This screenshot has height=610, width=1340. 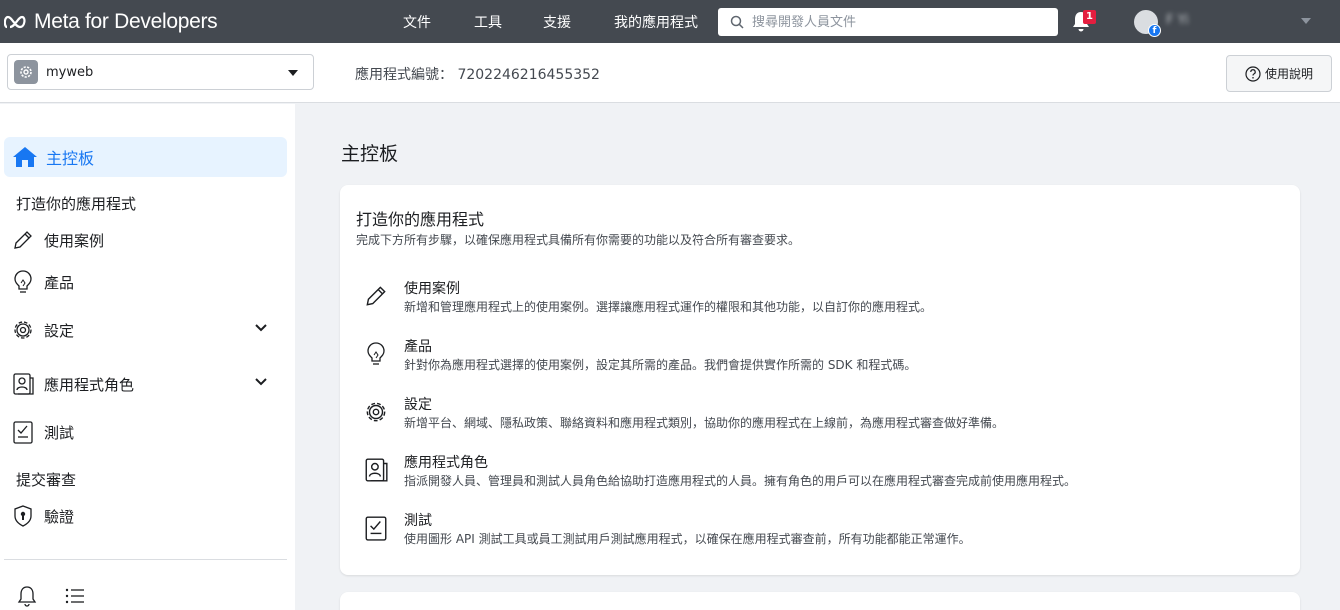 I want to click on card-title: 打造你的應用程式, so click(x=420, y=219).